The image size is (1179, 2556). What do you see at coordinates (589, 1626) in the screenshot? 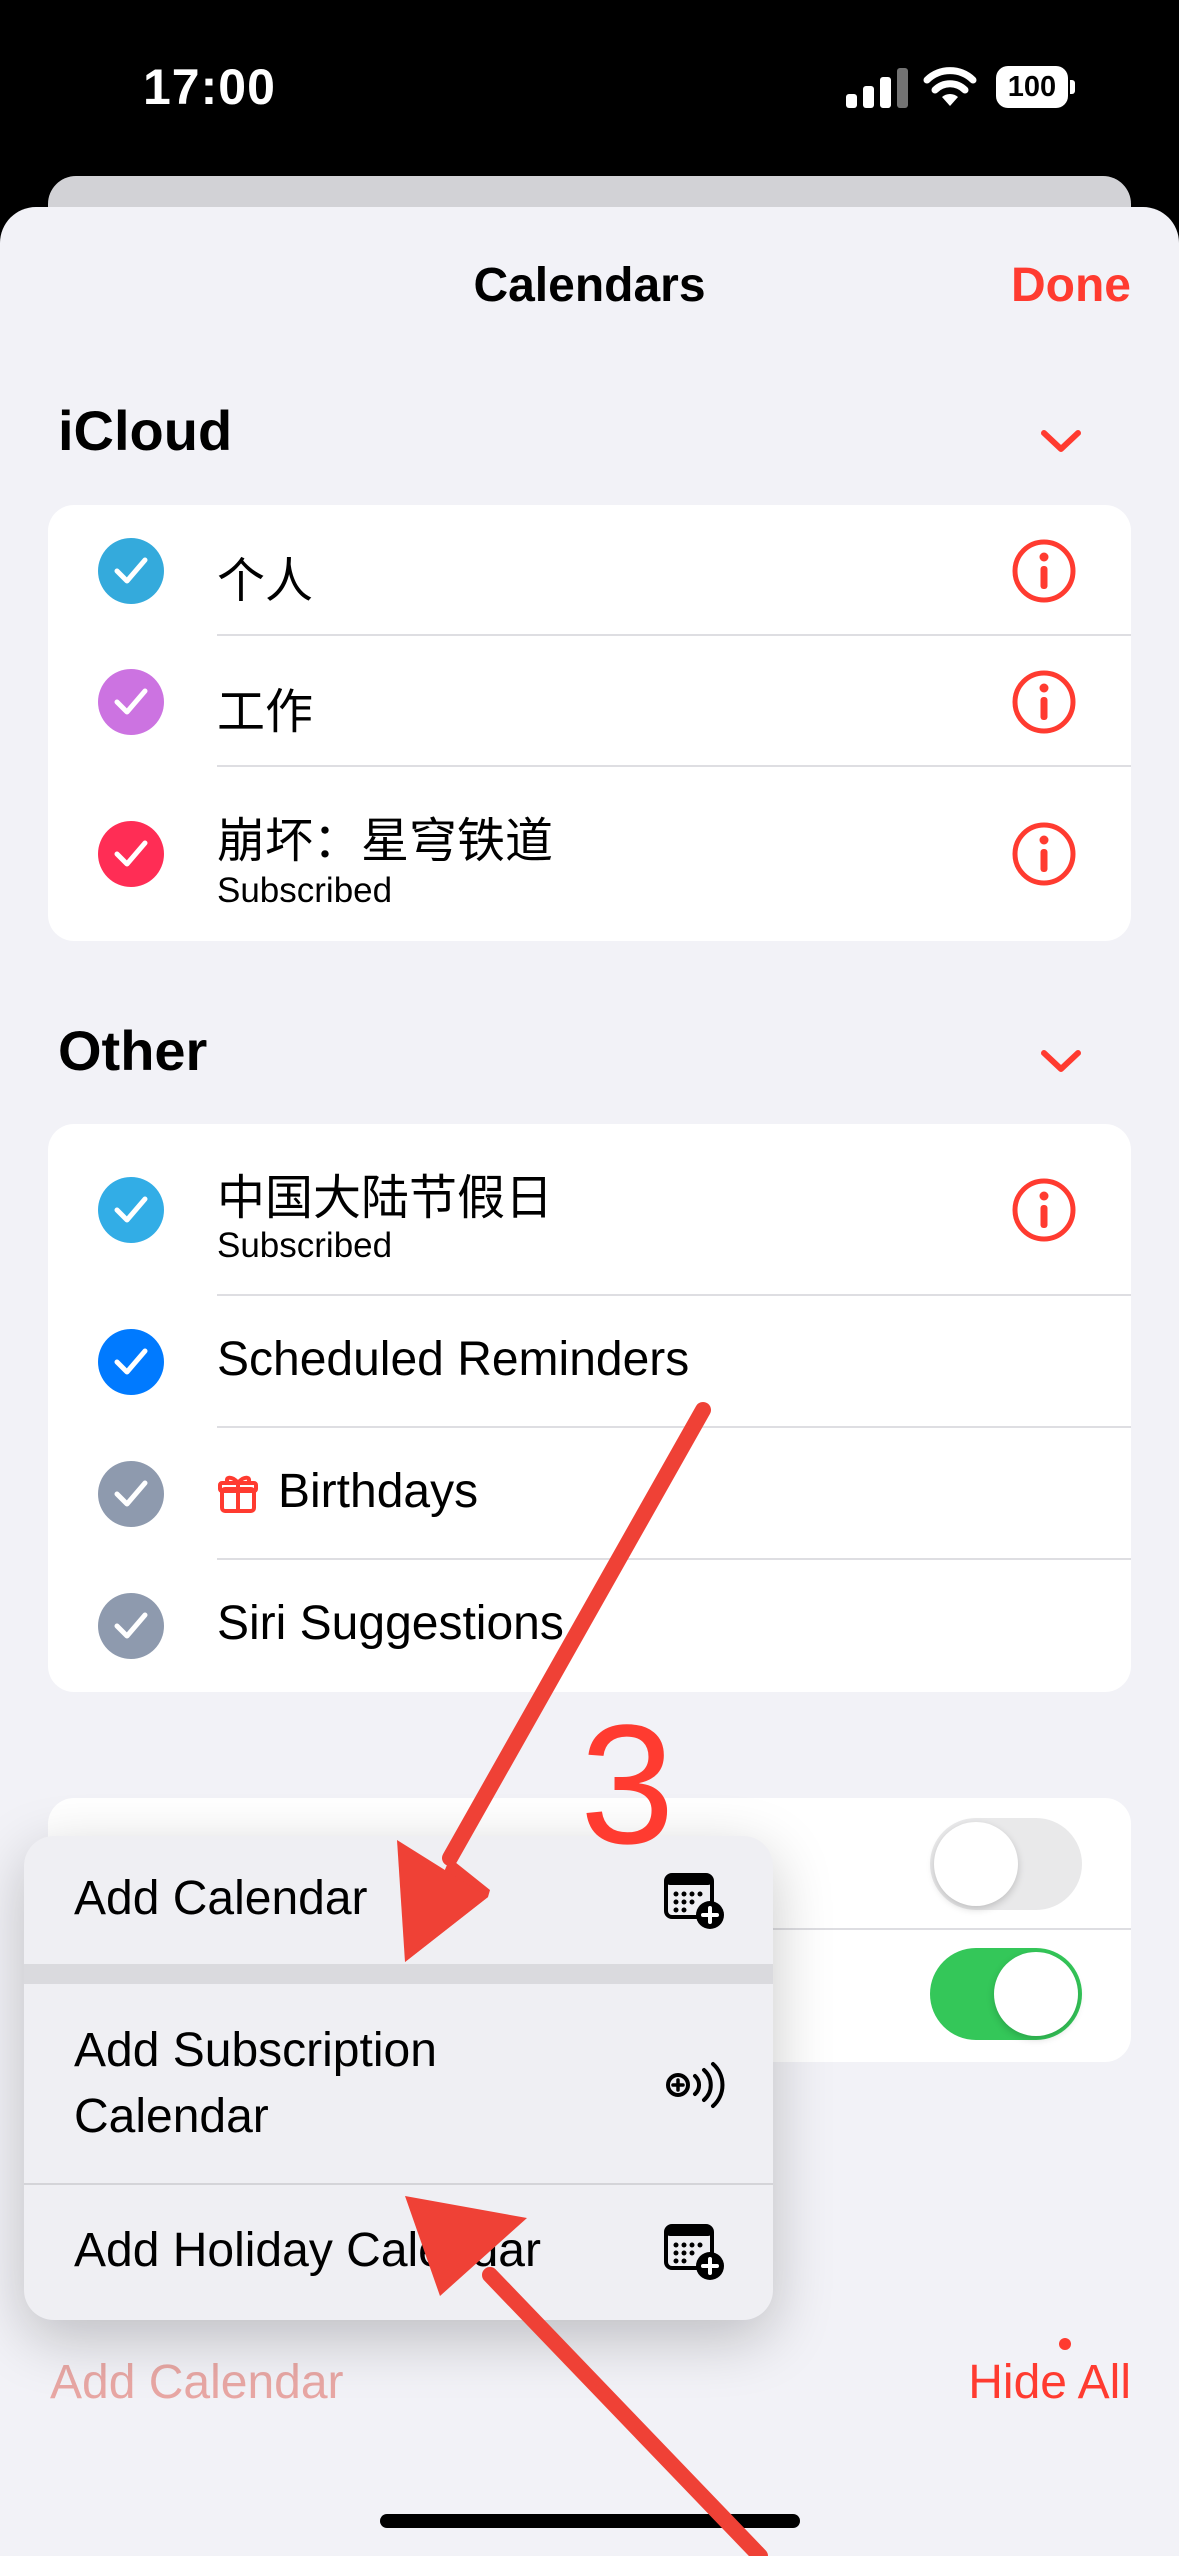
I see `list-item: Siri Suggestions` at bounding box center [589, 1626].